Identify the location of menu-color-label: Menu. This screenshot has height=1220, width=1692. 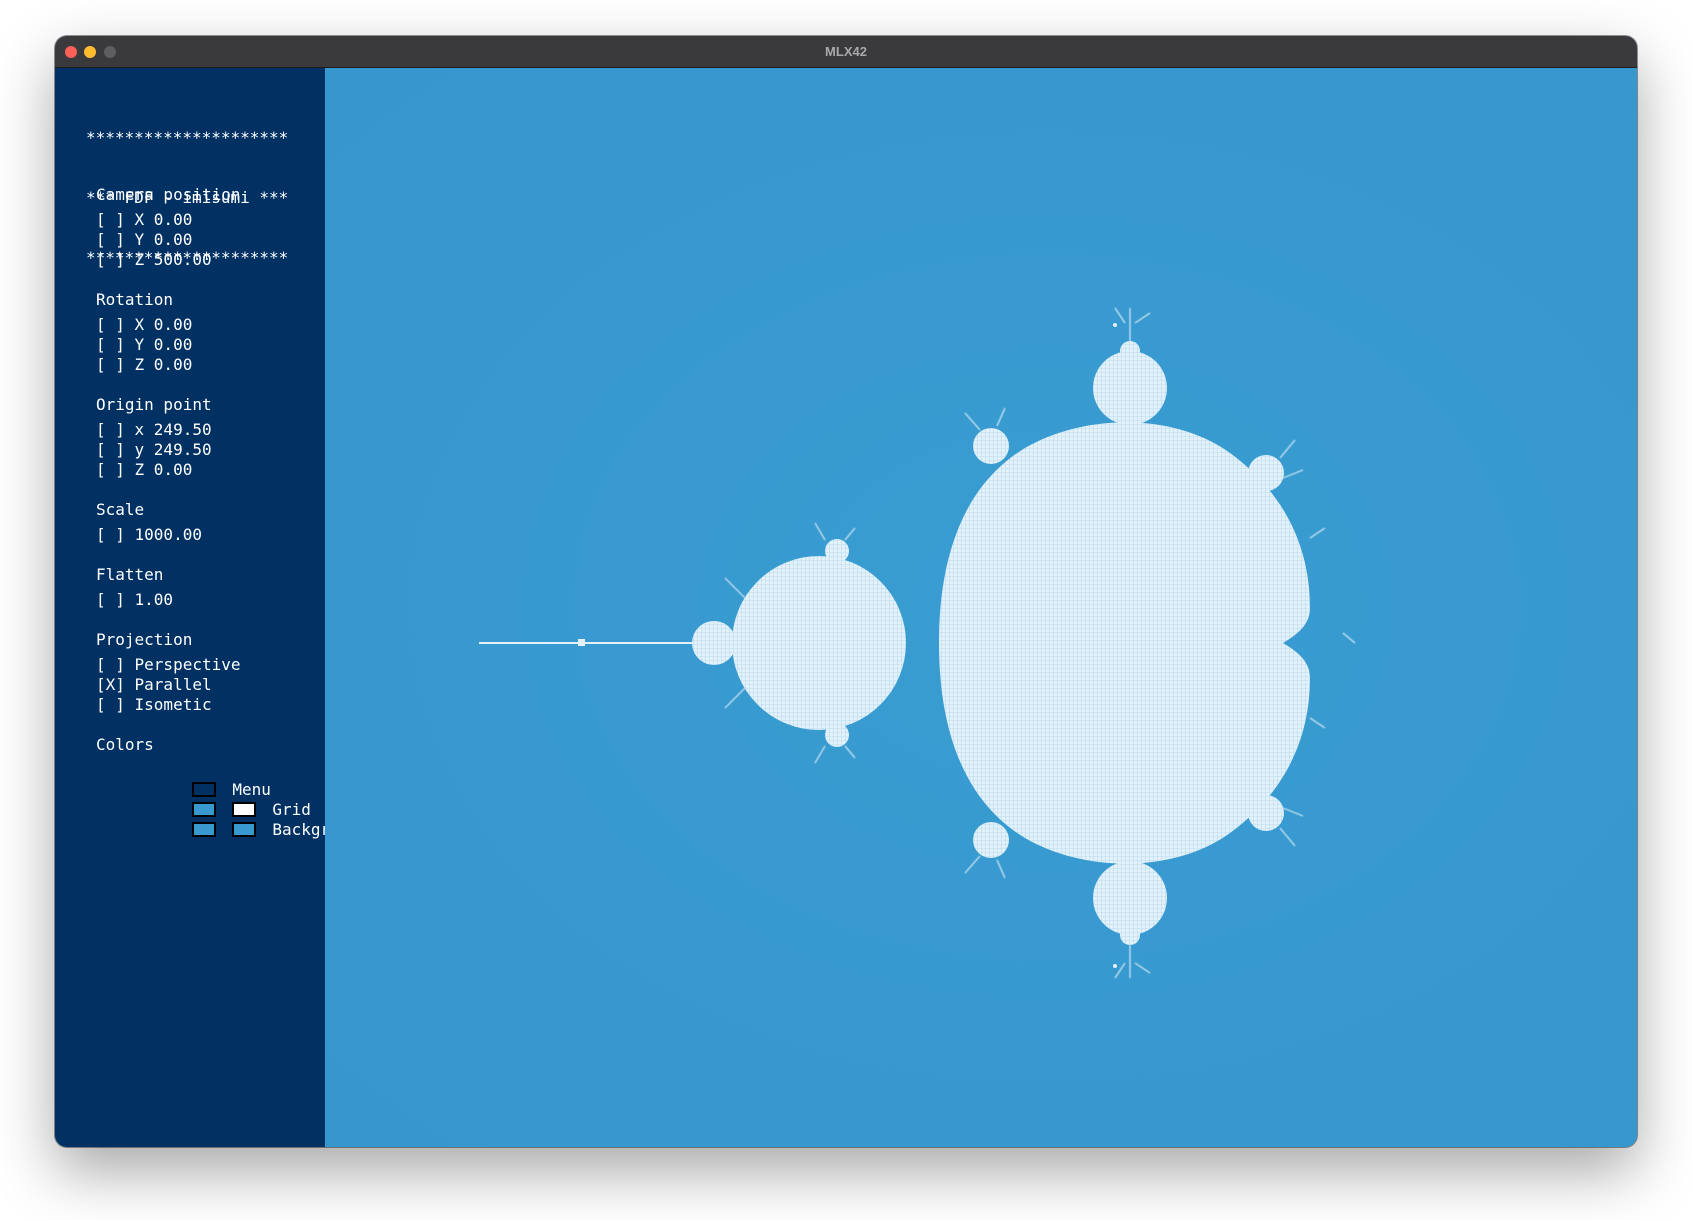
(251, 789).